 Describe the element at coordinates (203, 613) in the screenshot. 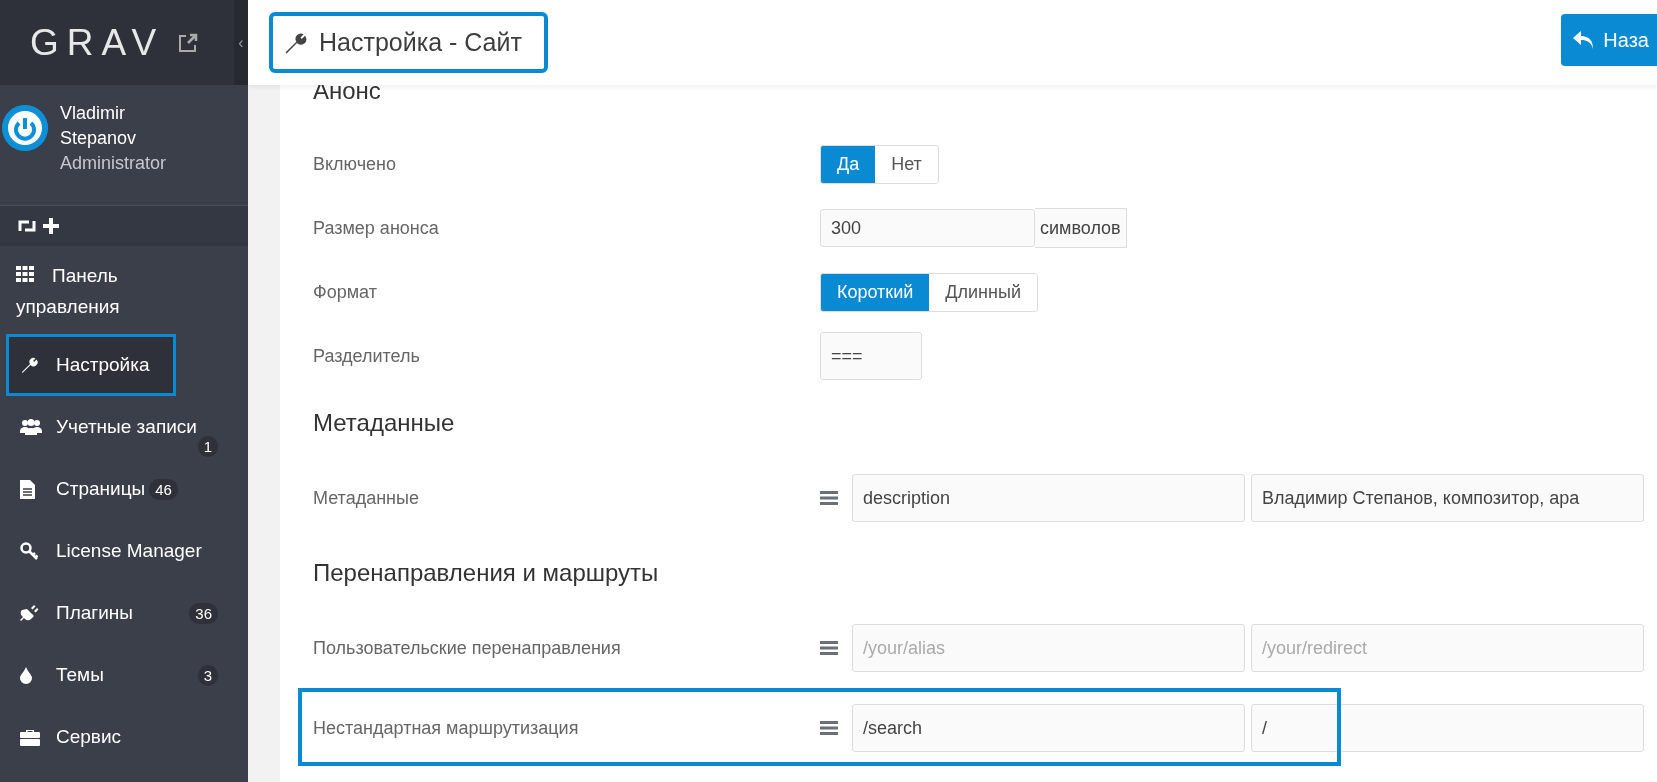

I see `count-badge: 36` at that location.